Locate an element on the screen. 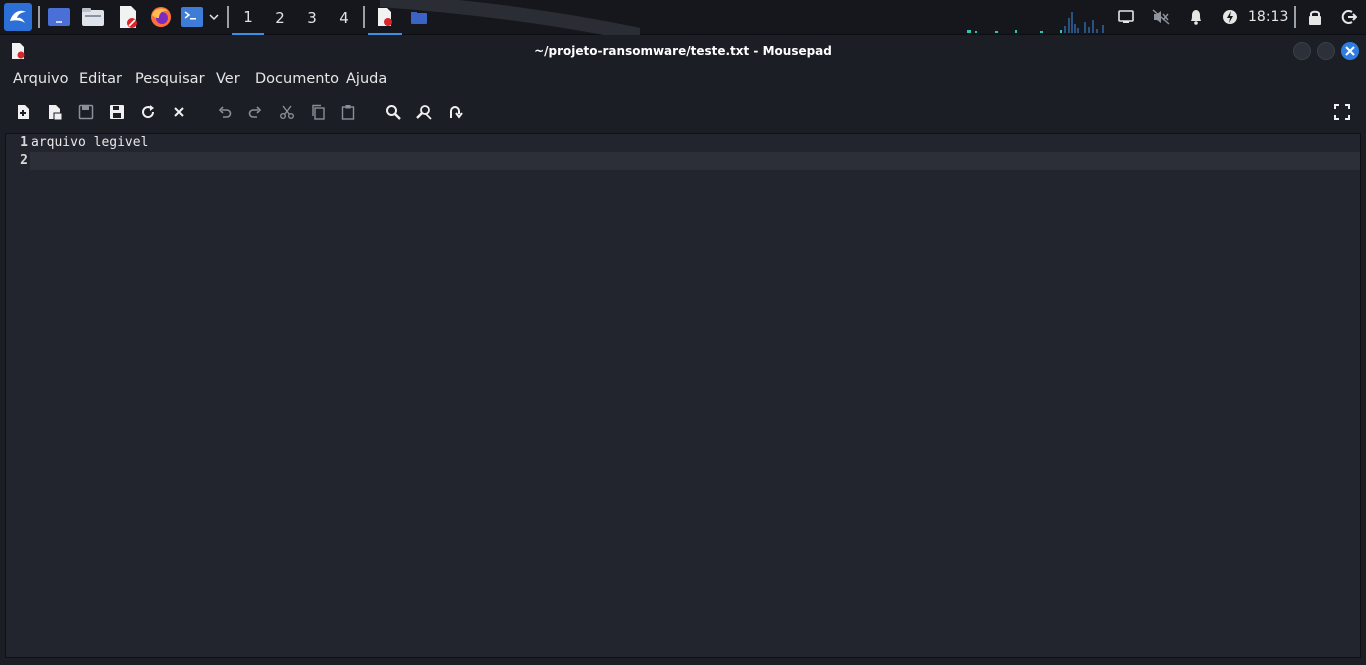 Image resolution: width=1366 pixels, height=665 pixels. reload-icon is located at coordinates (148, 112).